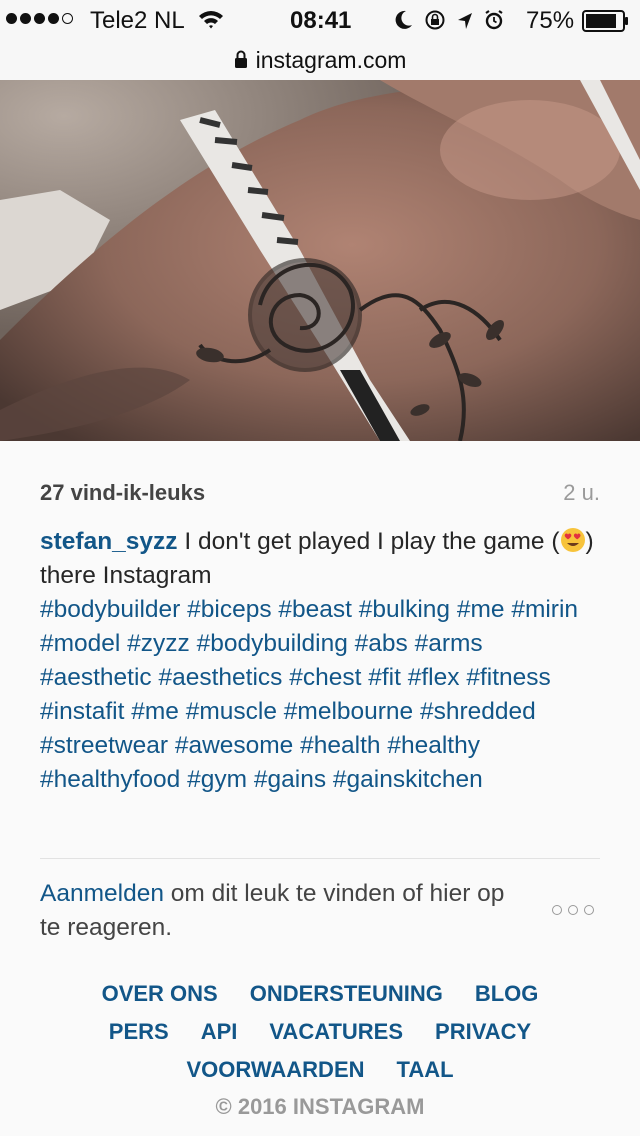  I want to click on hashtag-link: #streetwear, so click(104, 745).